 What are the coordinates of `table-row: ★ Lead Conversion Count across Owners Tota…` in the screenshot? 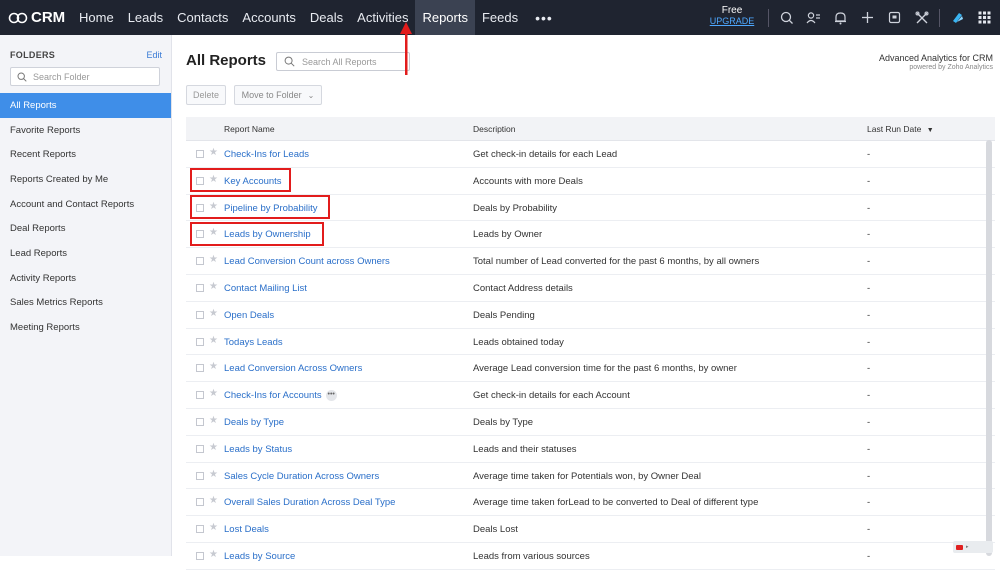 It's located at (590, 261).